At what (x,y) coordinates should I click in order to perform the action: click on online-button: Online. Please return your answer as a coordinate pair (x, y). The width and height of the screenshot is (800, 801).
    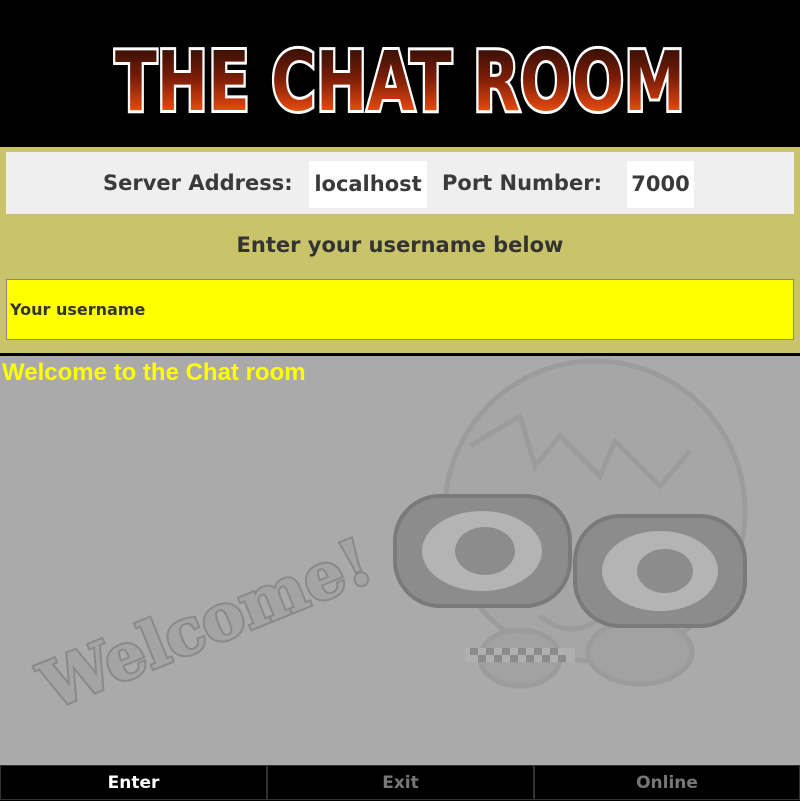
    Looking at the image, I should click on (667, 782).